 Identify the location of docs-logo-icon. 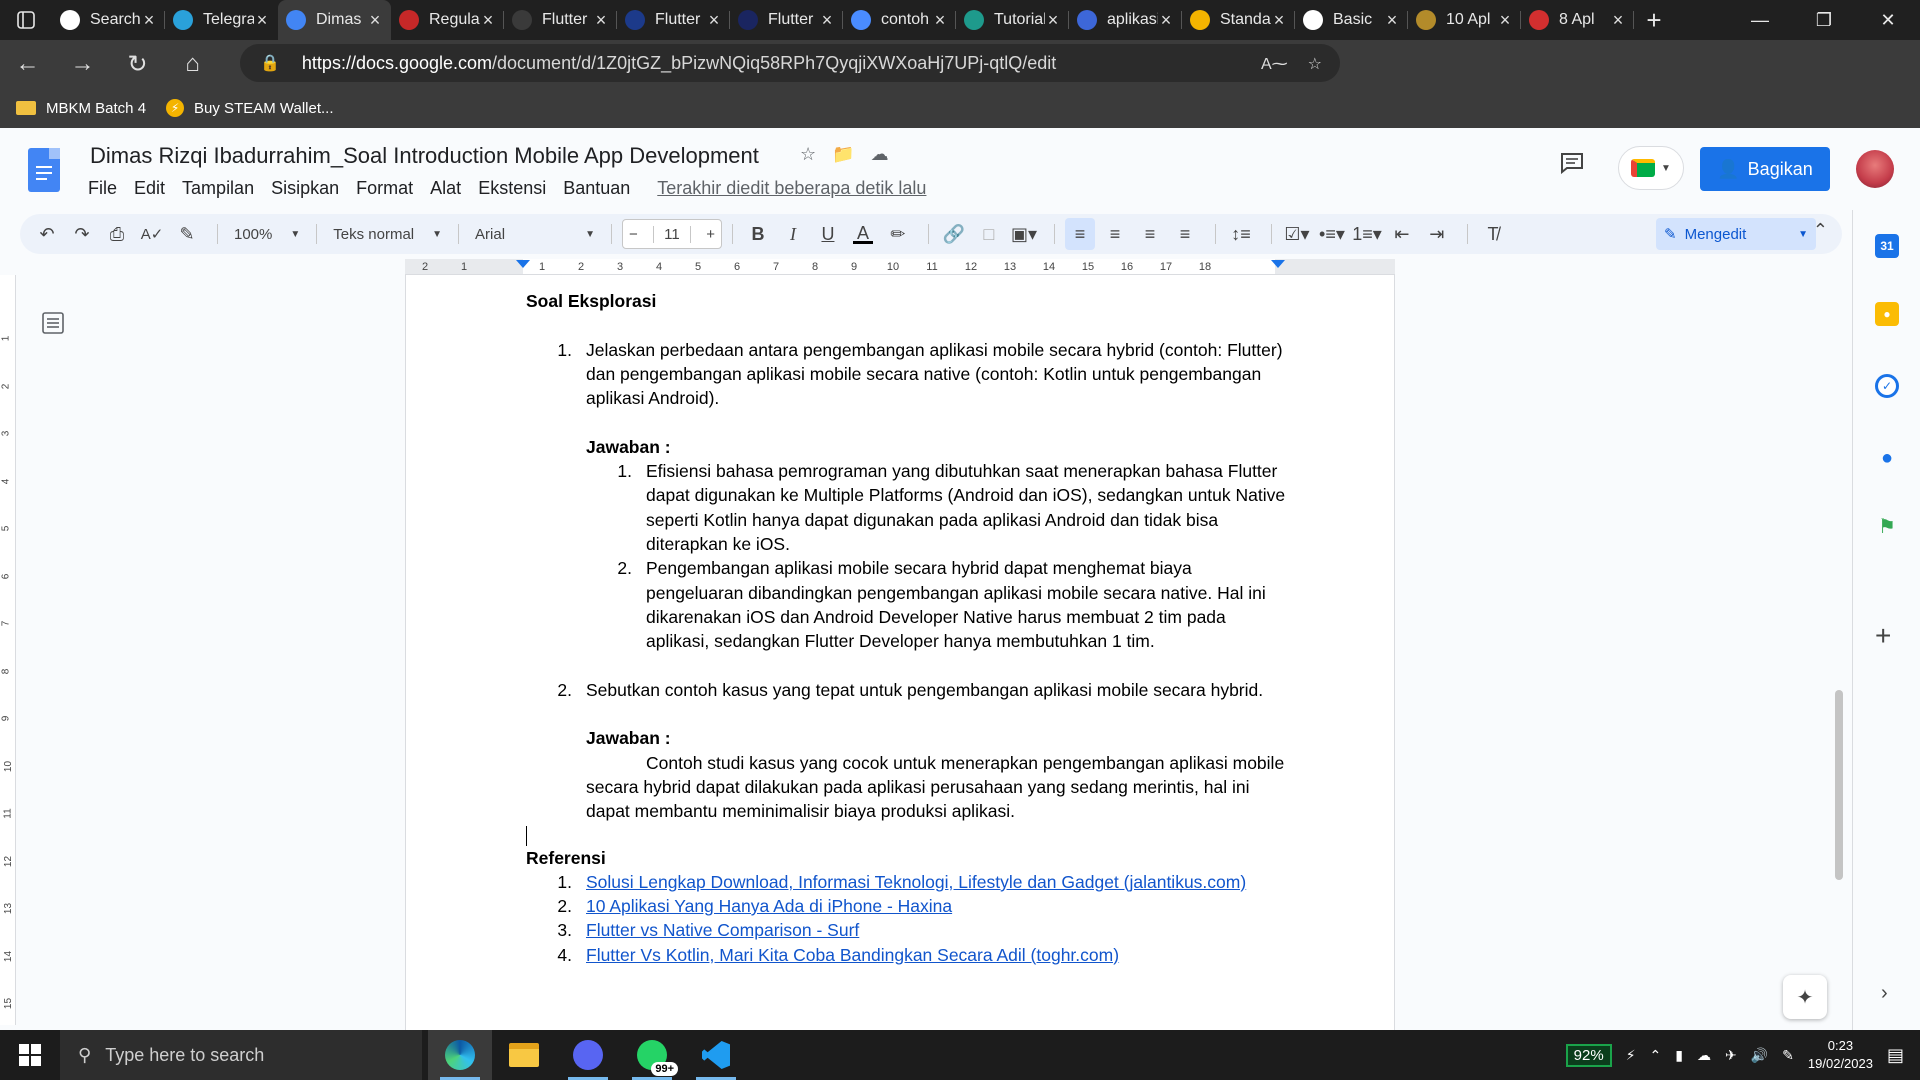
(44, 170).